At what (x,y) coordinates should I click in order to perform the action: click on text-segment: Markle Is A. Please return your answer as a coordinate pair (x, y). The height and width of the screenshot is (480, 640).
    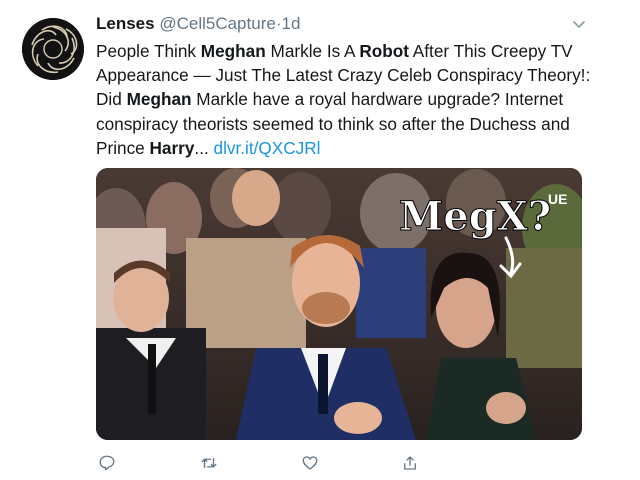
    Looking at the image, I should click on (312, 51).